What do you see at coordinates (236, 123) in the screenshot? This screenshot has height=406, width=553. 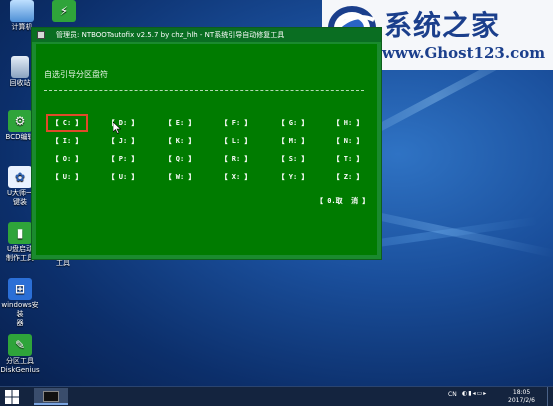 I see `drive-option-f: 【 F: 】` at bounding box center [236, 123].